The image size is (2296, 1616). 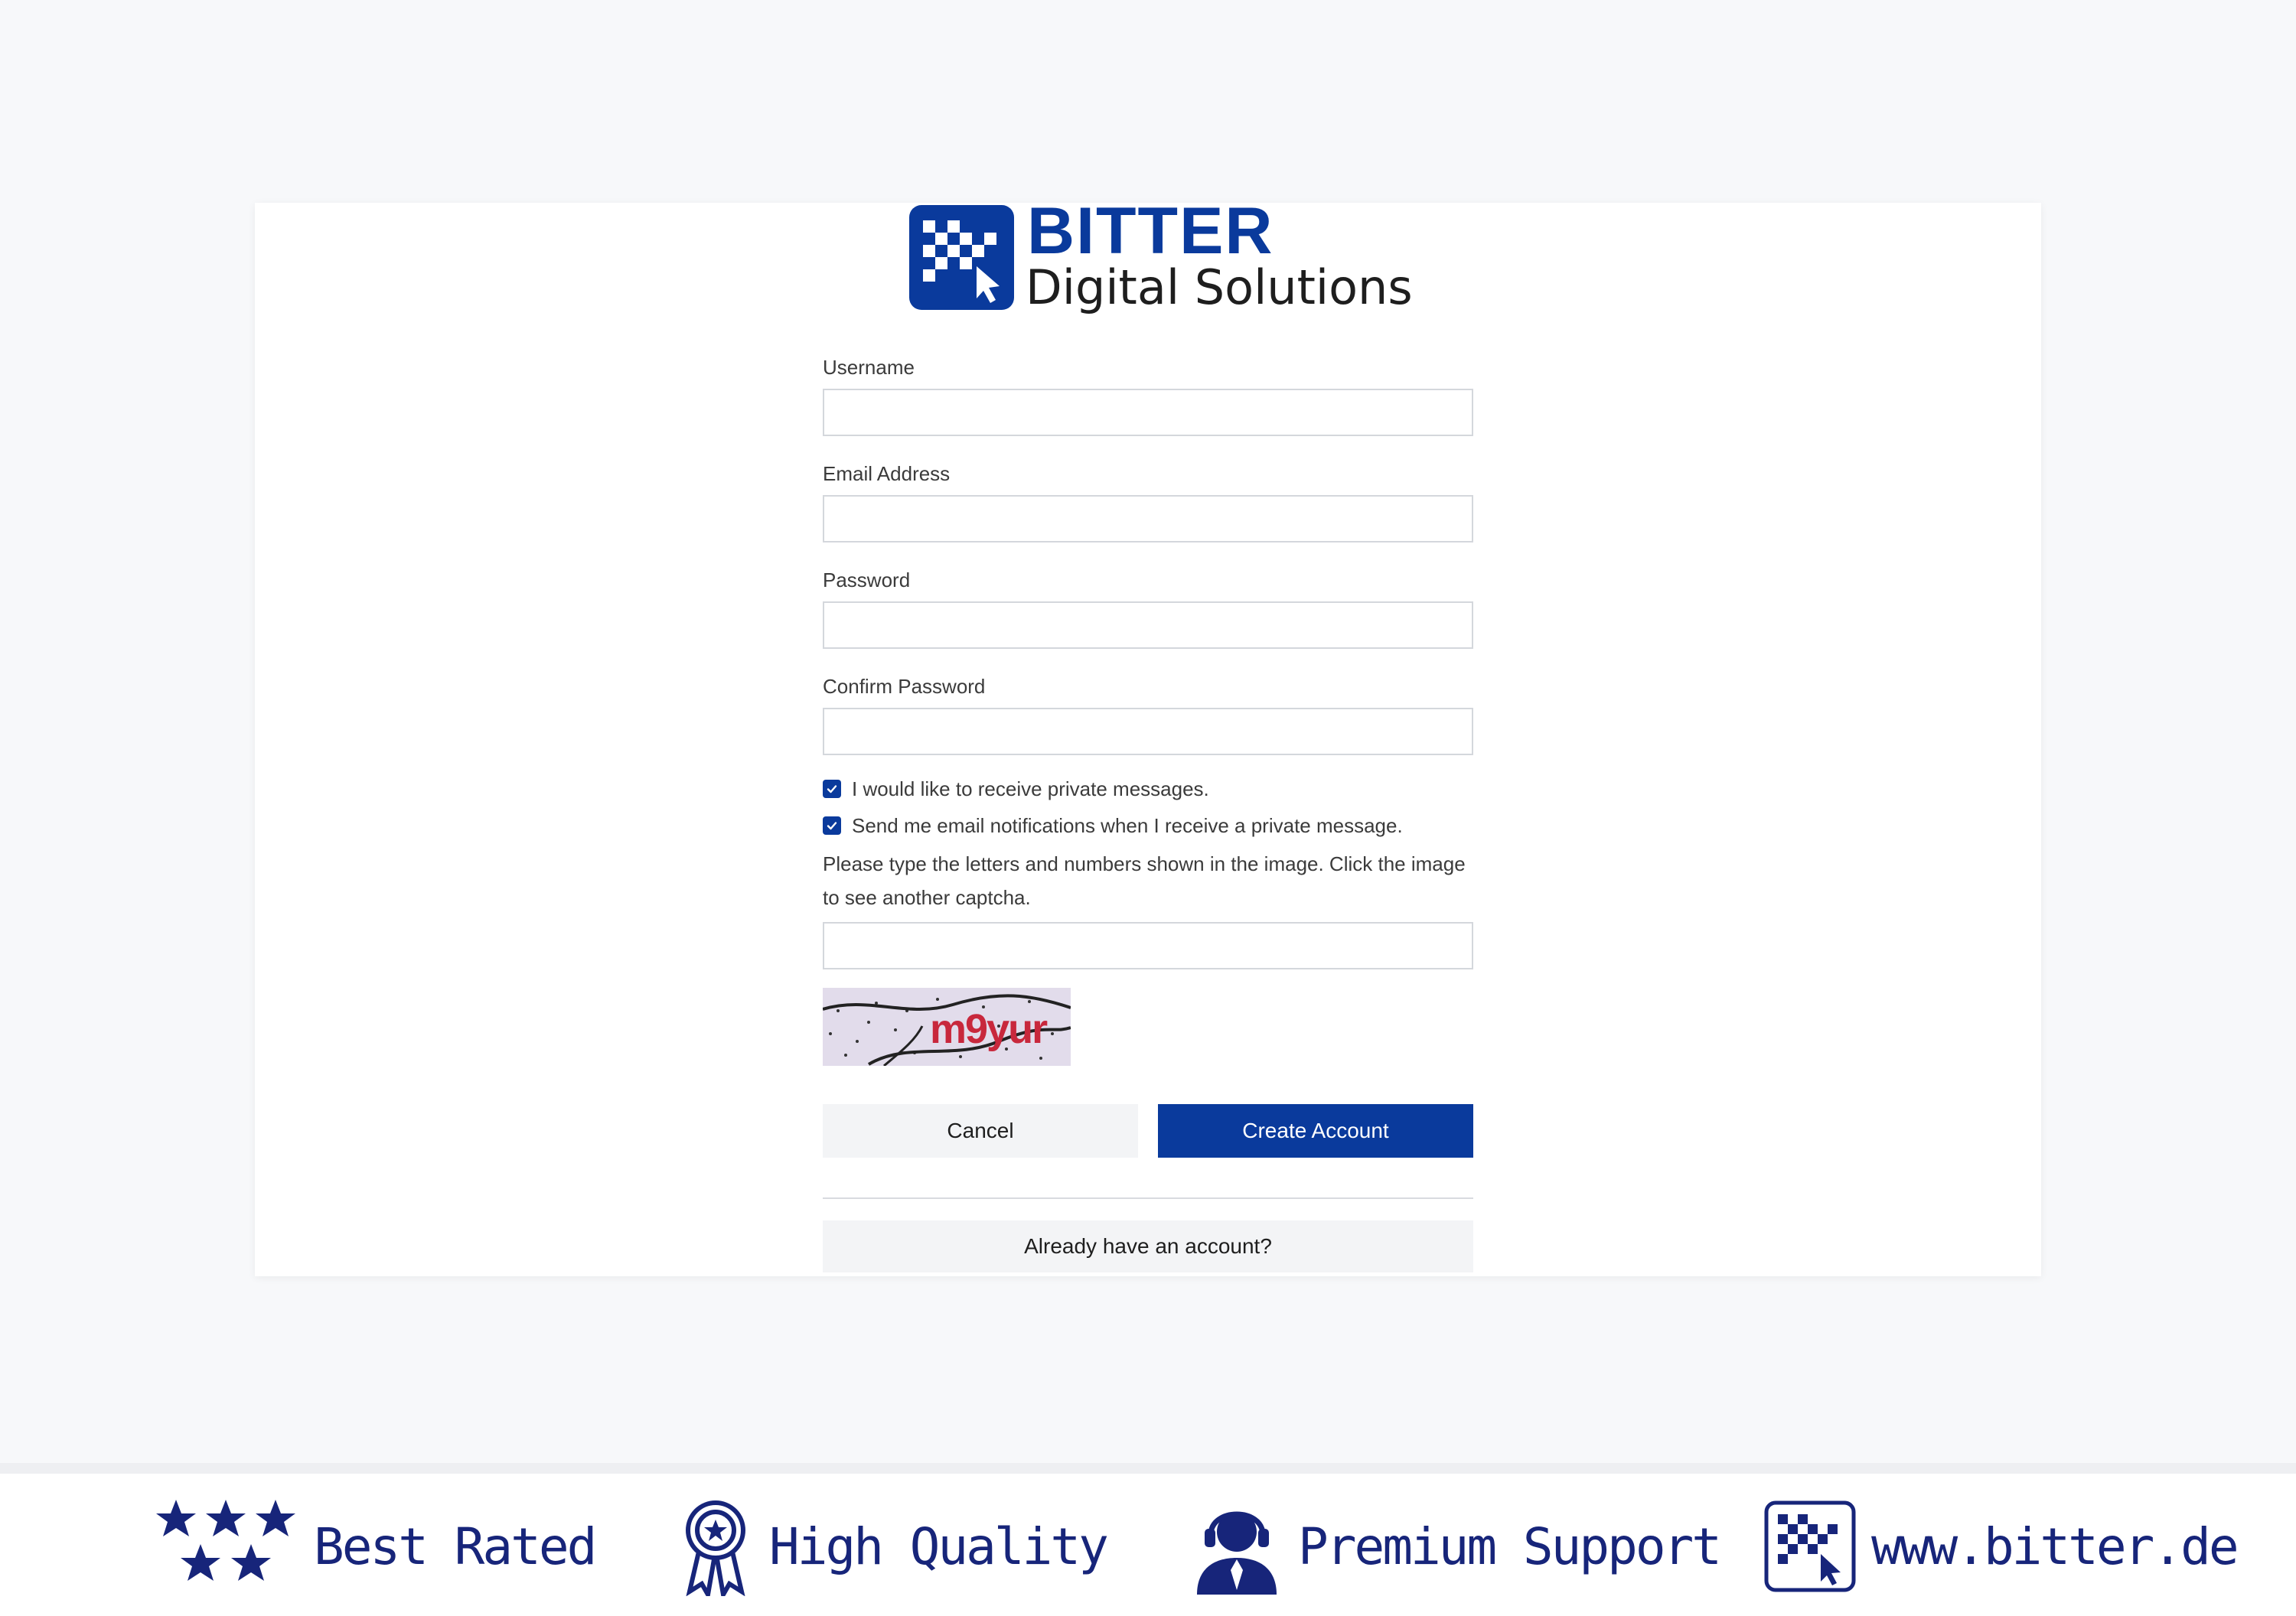 I want to click on create-account-button: Create Account, so click(x=1315, y=1131).